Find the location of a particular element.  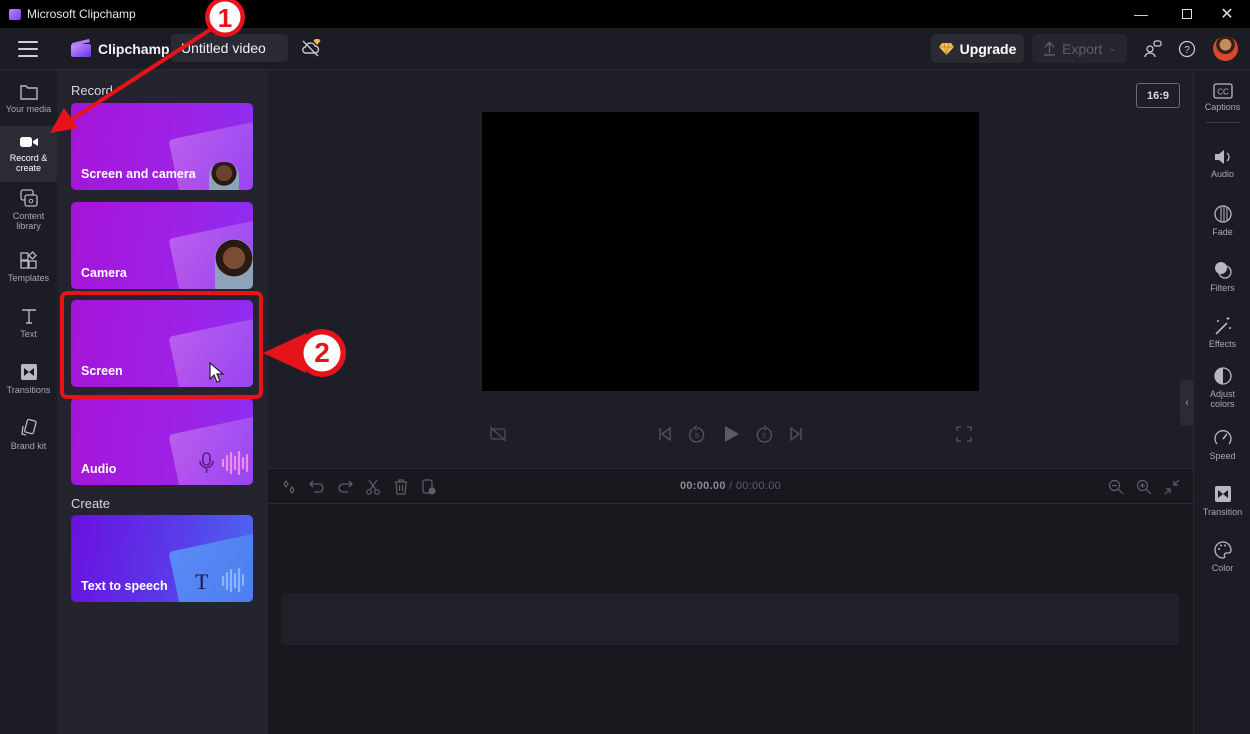

zoom-in-icon is located at coordinates (1144, 487).